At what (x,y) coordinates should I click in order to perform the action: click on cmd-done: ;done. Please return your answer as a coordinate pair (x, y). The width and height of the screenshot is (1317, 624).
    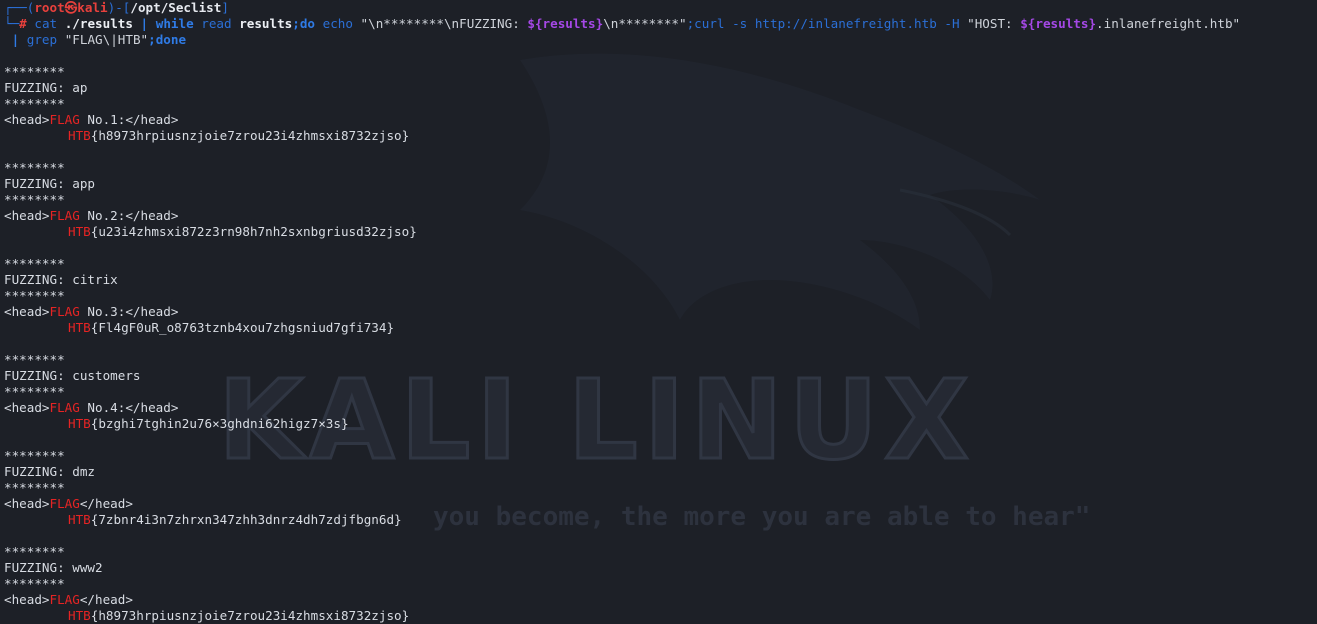
    Looking at the image, I should click on (167, 39).